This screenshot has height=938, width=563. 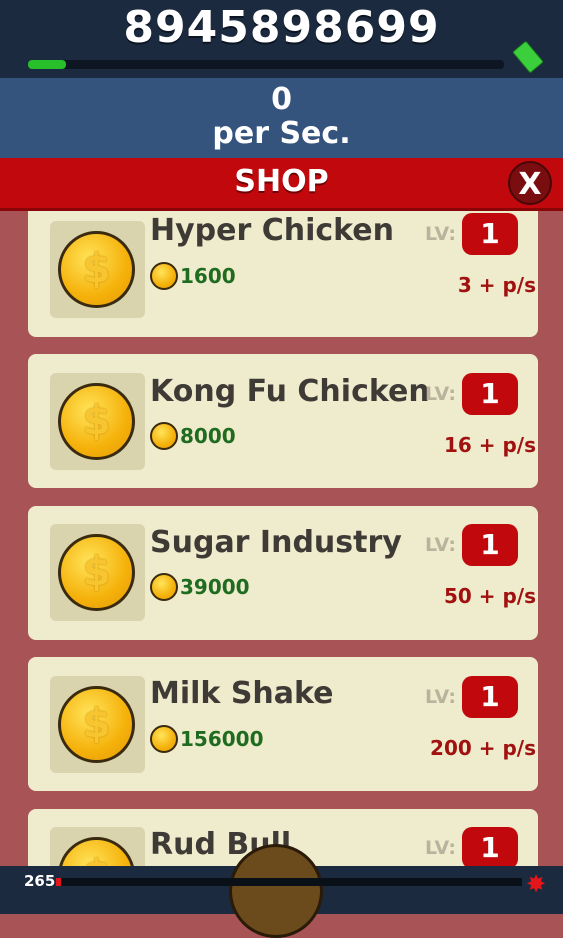 I want to click on rate-panel: 0 per Sec., so click(x=281, y=118).